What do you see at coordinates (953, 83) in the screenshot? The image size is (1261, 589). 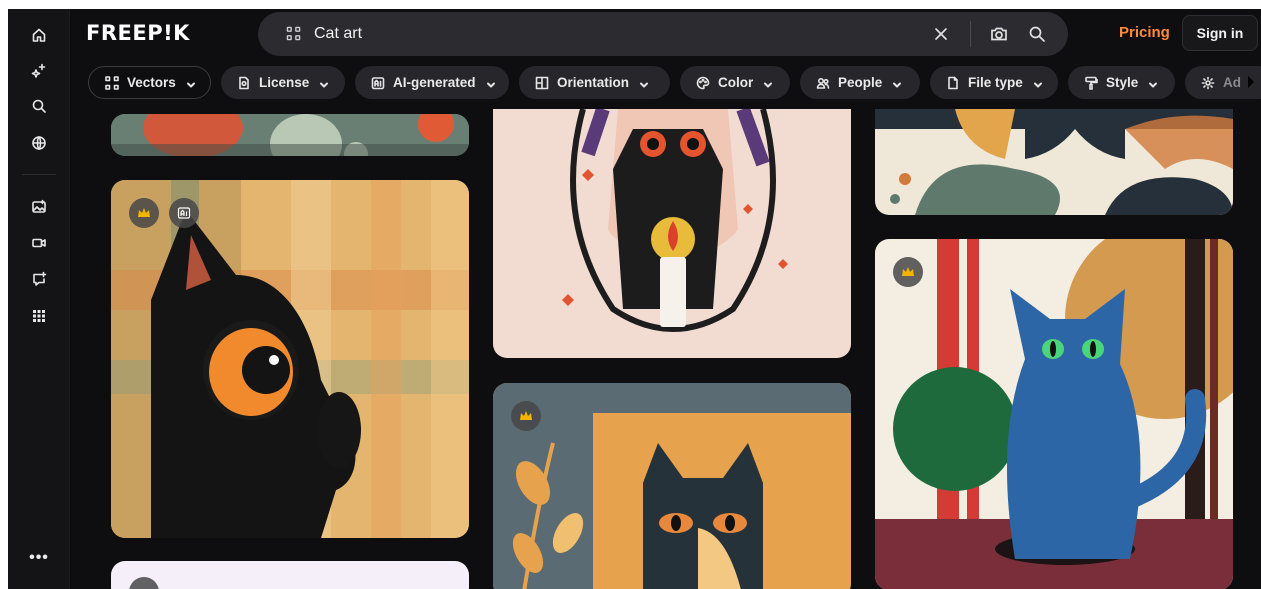 I see `file-icon` at bounding box center [953, 83].